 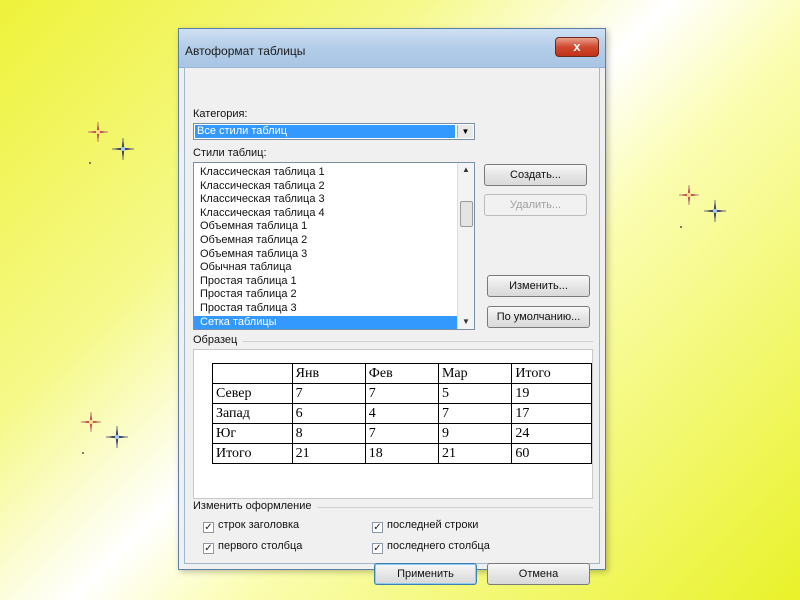 What do you see at coordinates (325, 268) in the screenshot?
I see `style-list-item: Обычная таблица` at bounding box center [325, 268].